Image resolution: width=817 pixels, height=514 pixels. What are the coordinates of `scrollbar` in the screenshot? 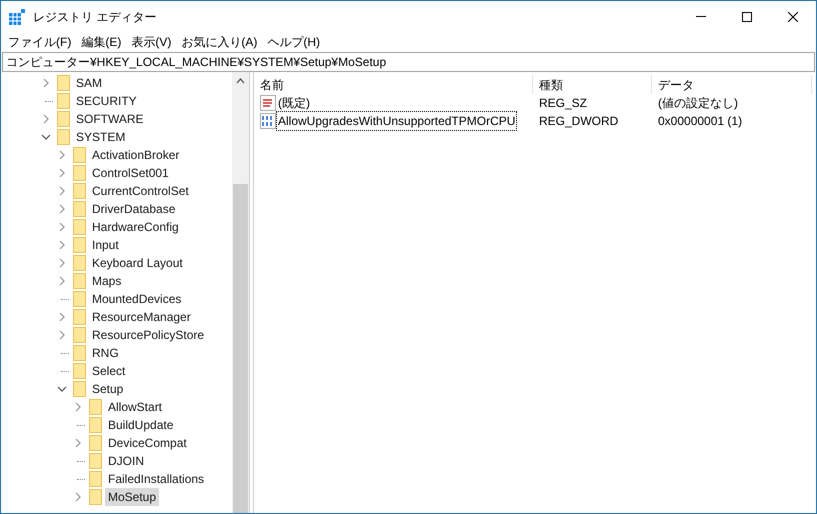 It's located at (240, 292).